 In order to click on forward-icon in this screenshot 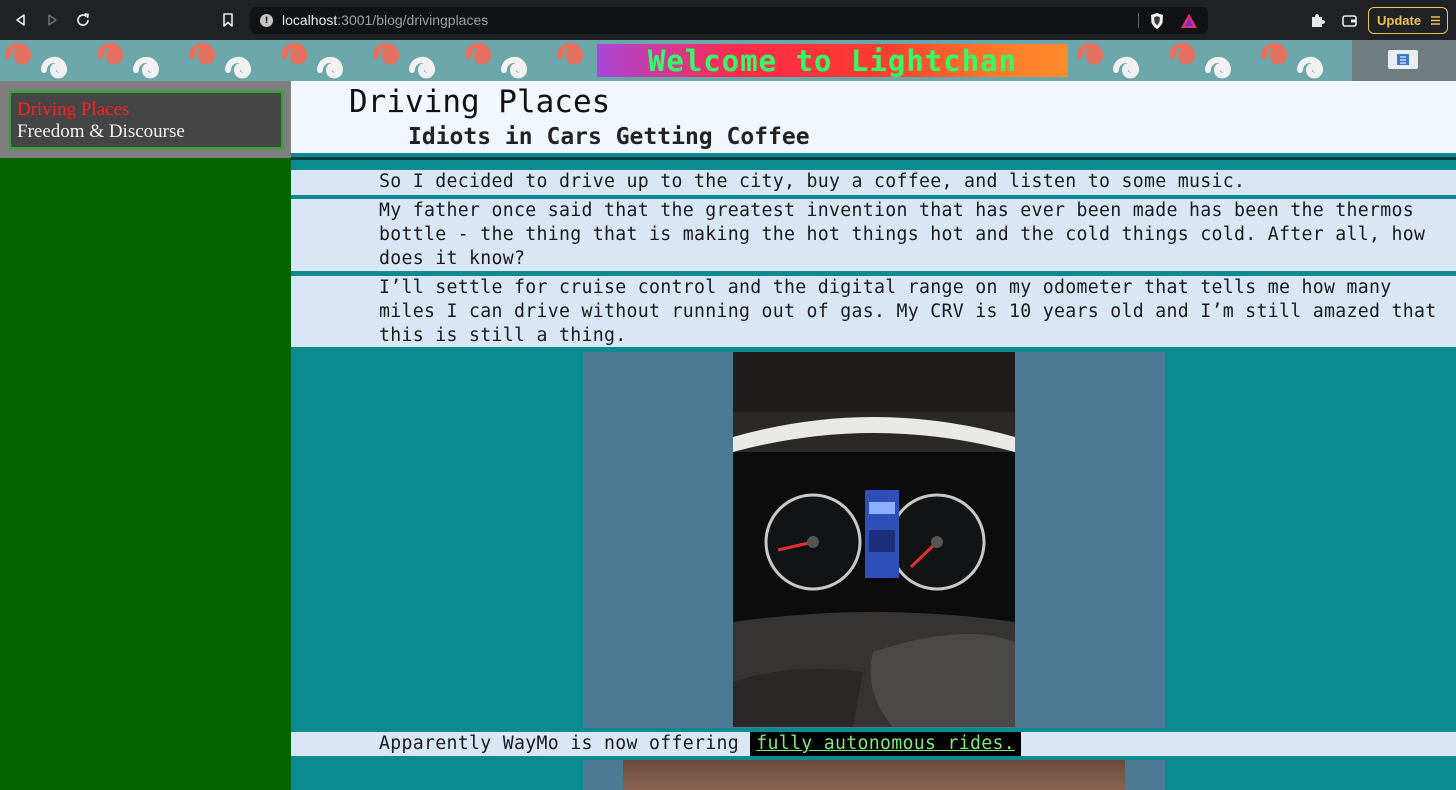, I will do `click(52, 20)`.